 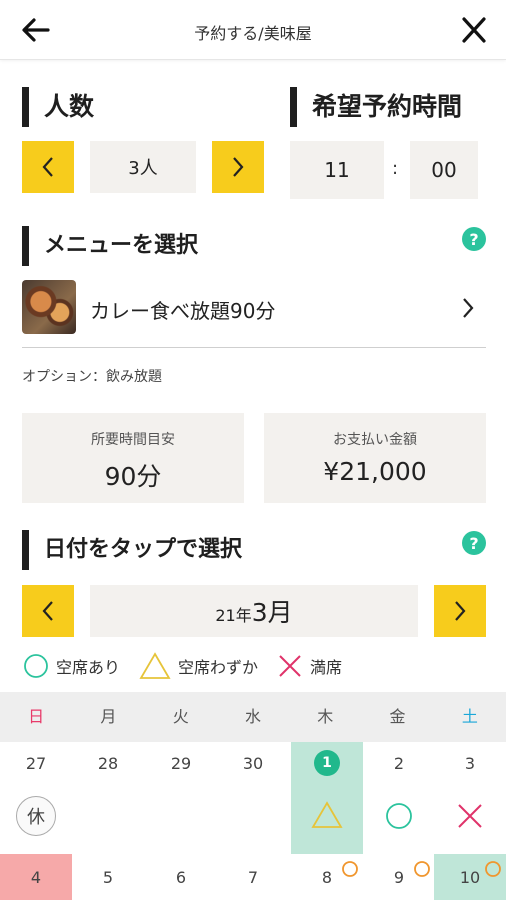 I want to click on legend-available-label: 空席あり, so click(x=88, y=667).